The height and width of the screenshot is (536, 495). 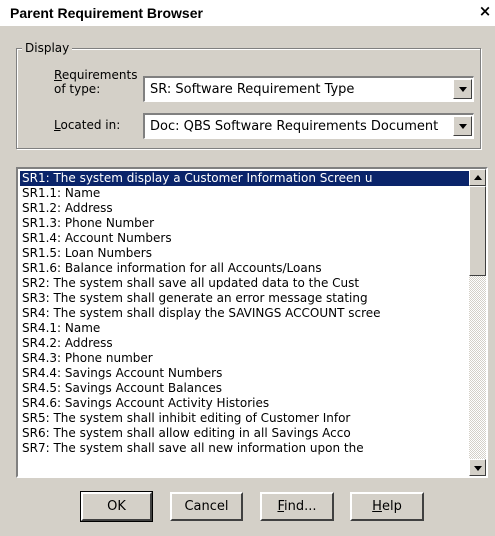 What do you see at coordinates (244, 193) in the screenshot?
I see `list-item: SR1.1: Name` at bounding box center [244, 193].